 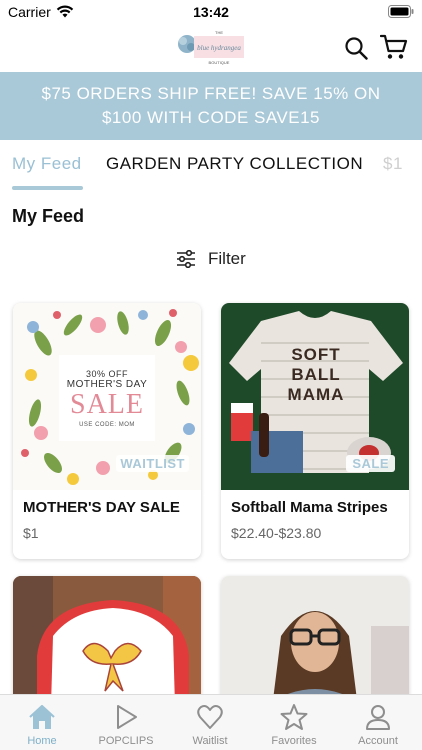 I want to click on trucker-hat-illustration, so click(x=107, y=641).